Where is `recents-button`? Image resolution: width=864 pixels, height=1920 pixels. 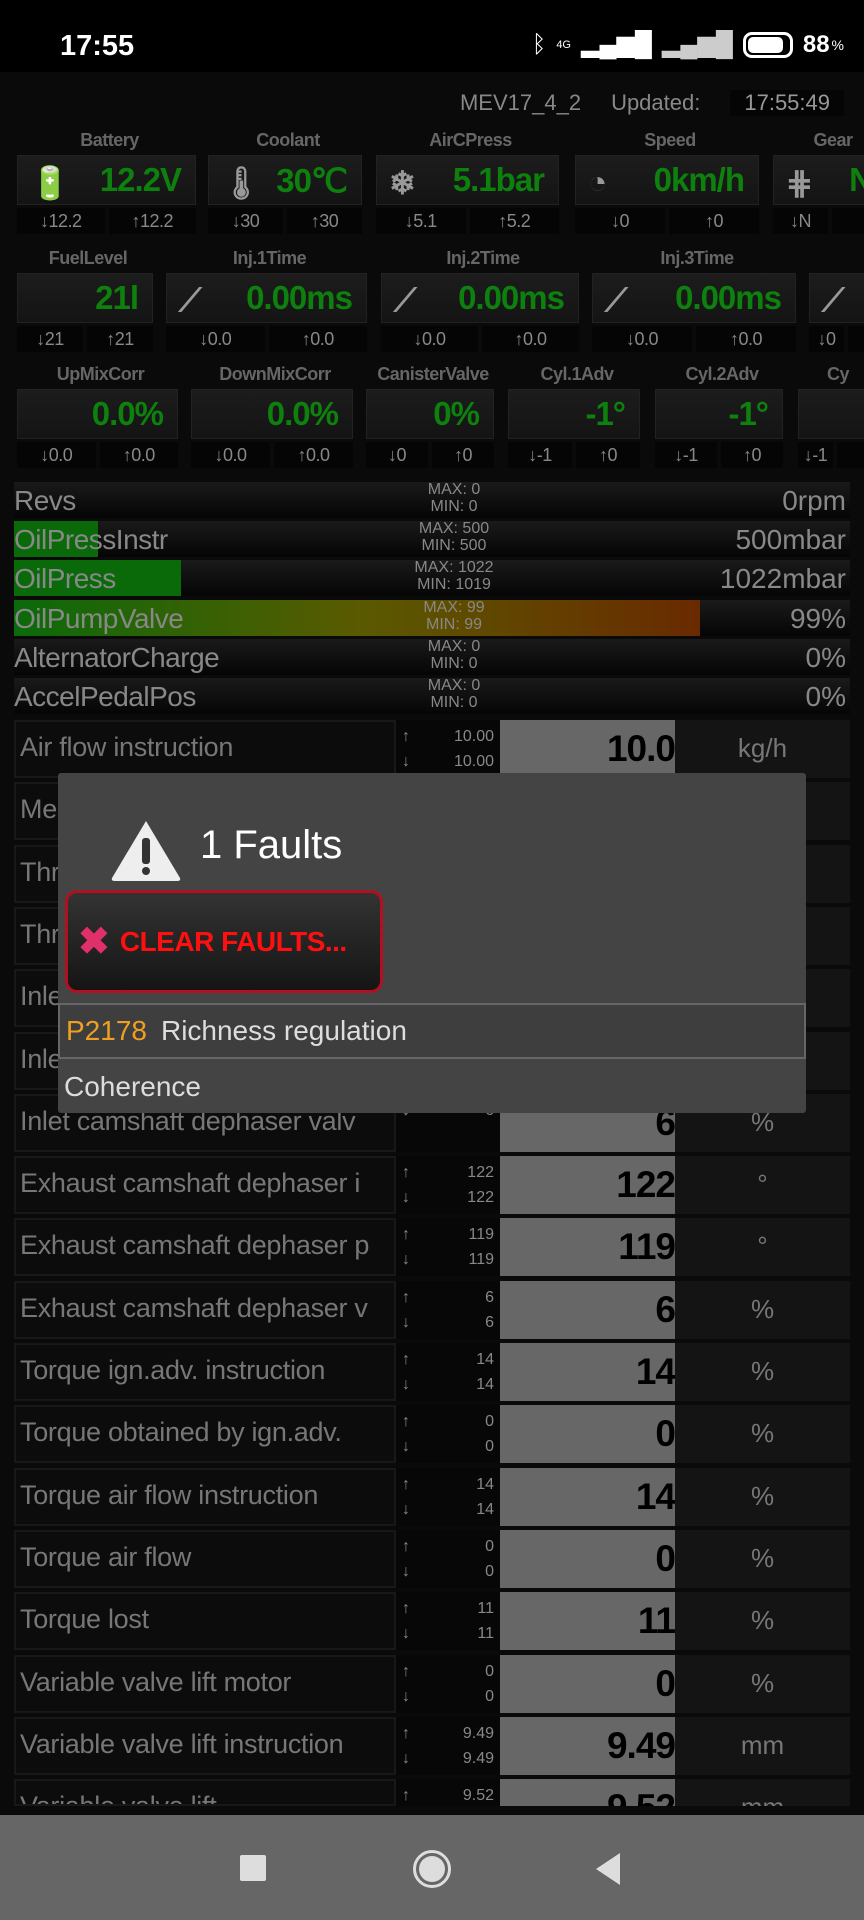 recents-button is located at coordinates (253, 1868).